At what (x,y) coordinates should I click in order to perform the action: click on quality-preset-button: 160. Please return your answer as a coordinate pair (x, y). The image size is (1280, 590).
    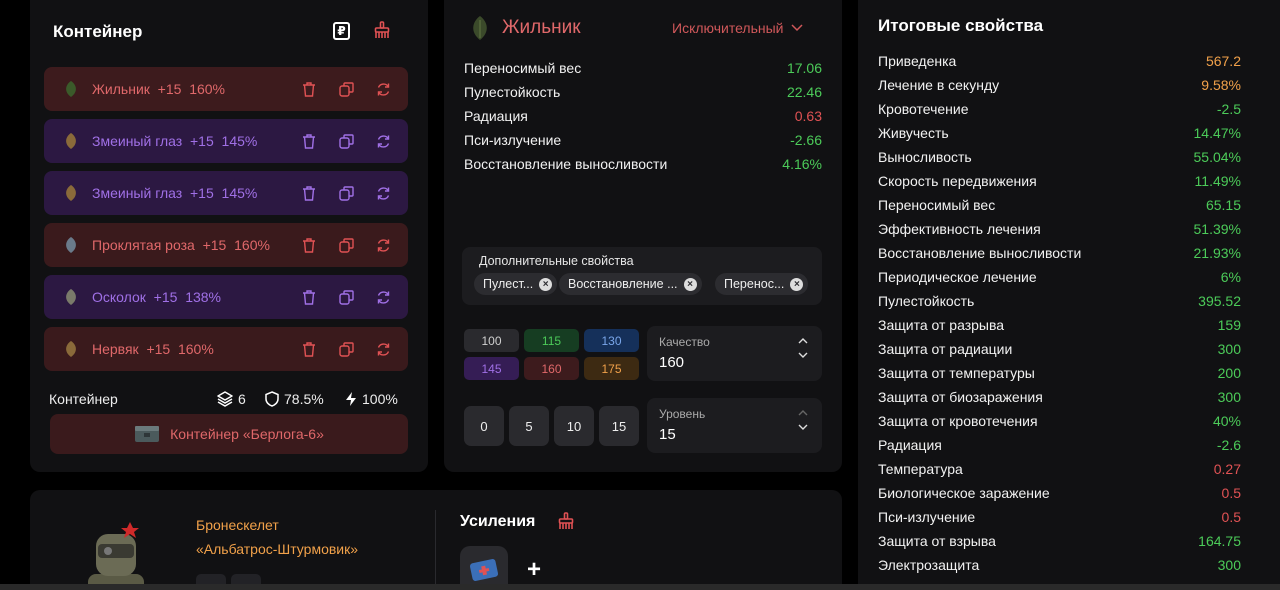
    Looking at the image, I should click on (551, 368).